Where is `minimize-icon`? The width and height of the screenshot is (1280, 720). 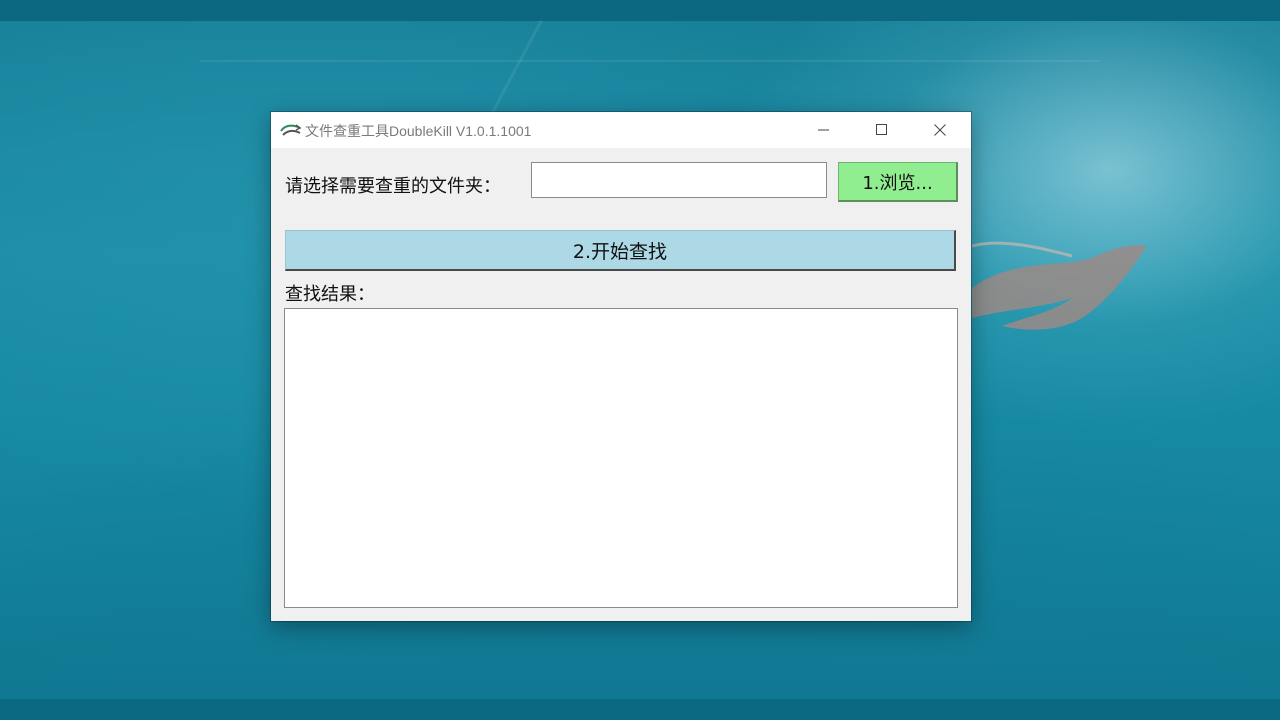 minimize-icon is located at coordinates (823, 130).